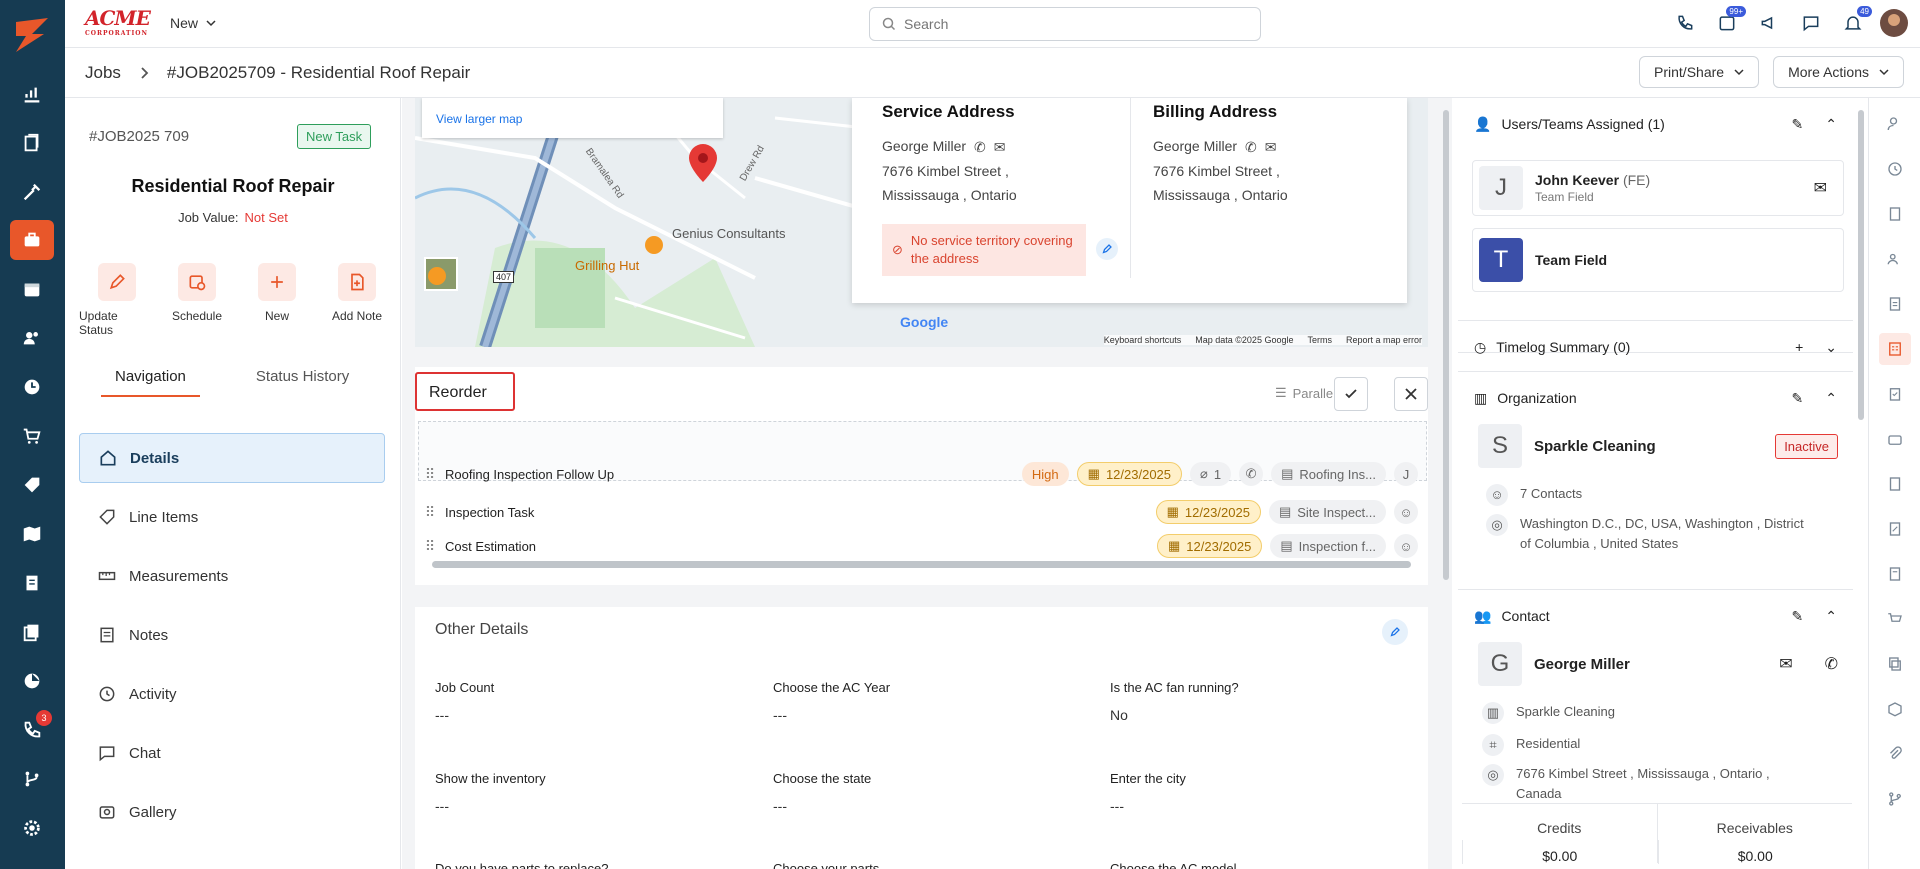  Describe the element at coordinates (232, 753) in the screenshot. I see `nav-item-chat: Chat` at that location.